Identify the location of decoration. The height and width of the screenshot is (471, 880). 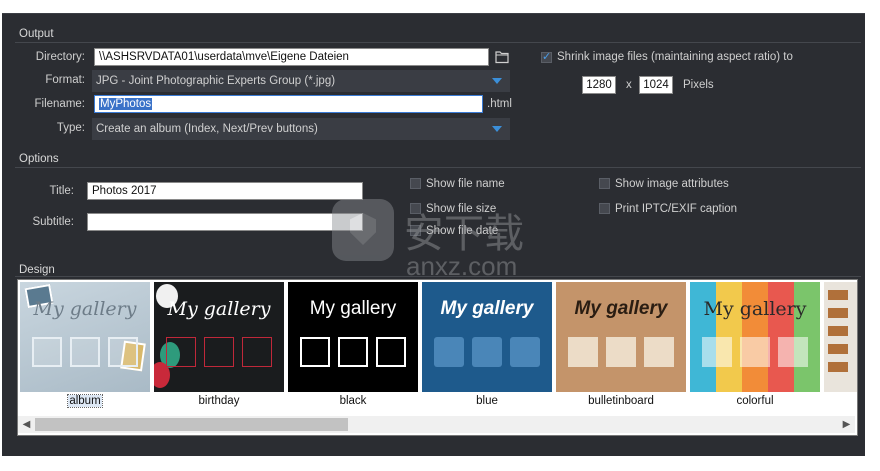
(838, 335).